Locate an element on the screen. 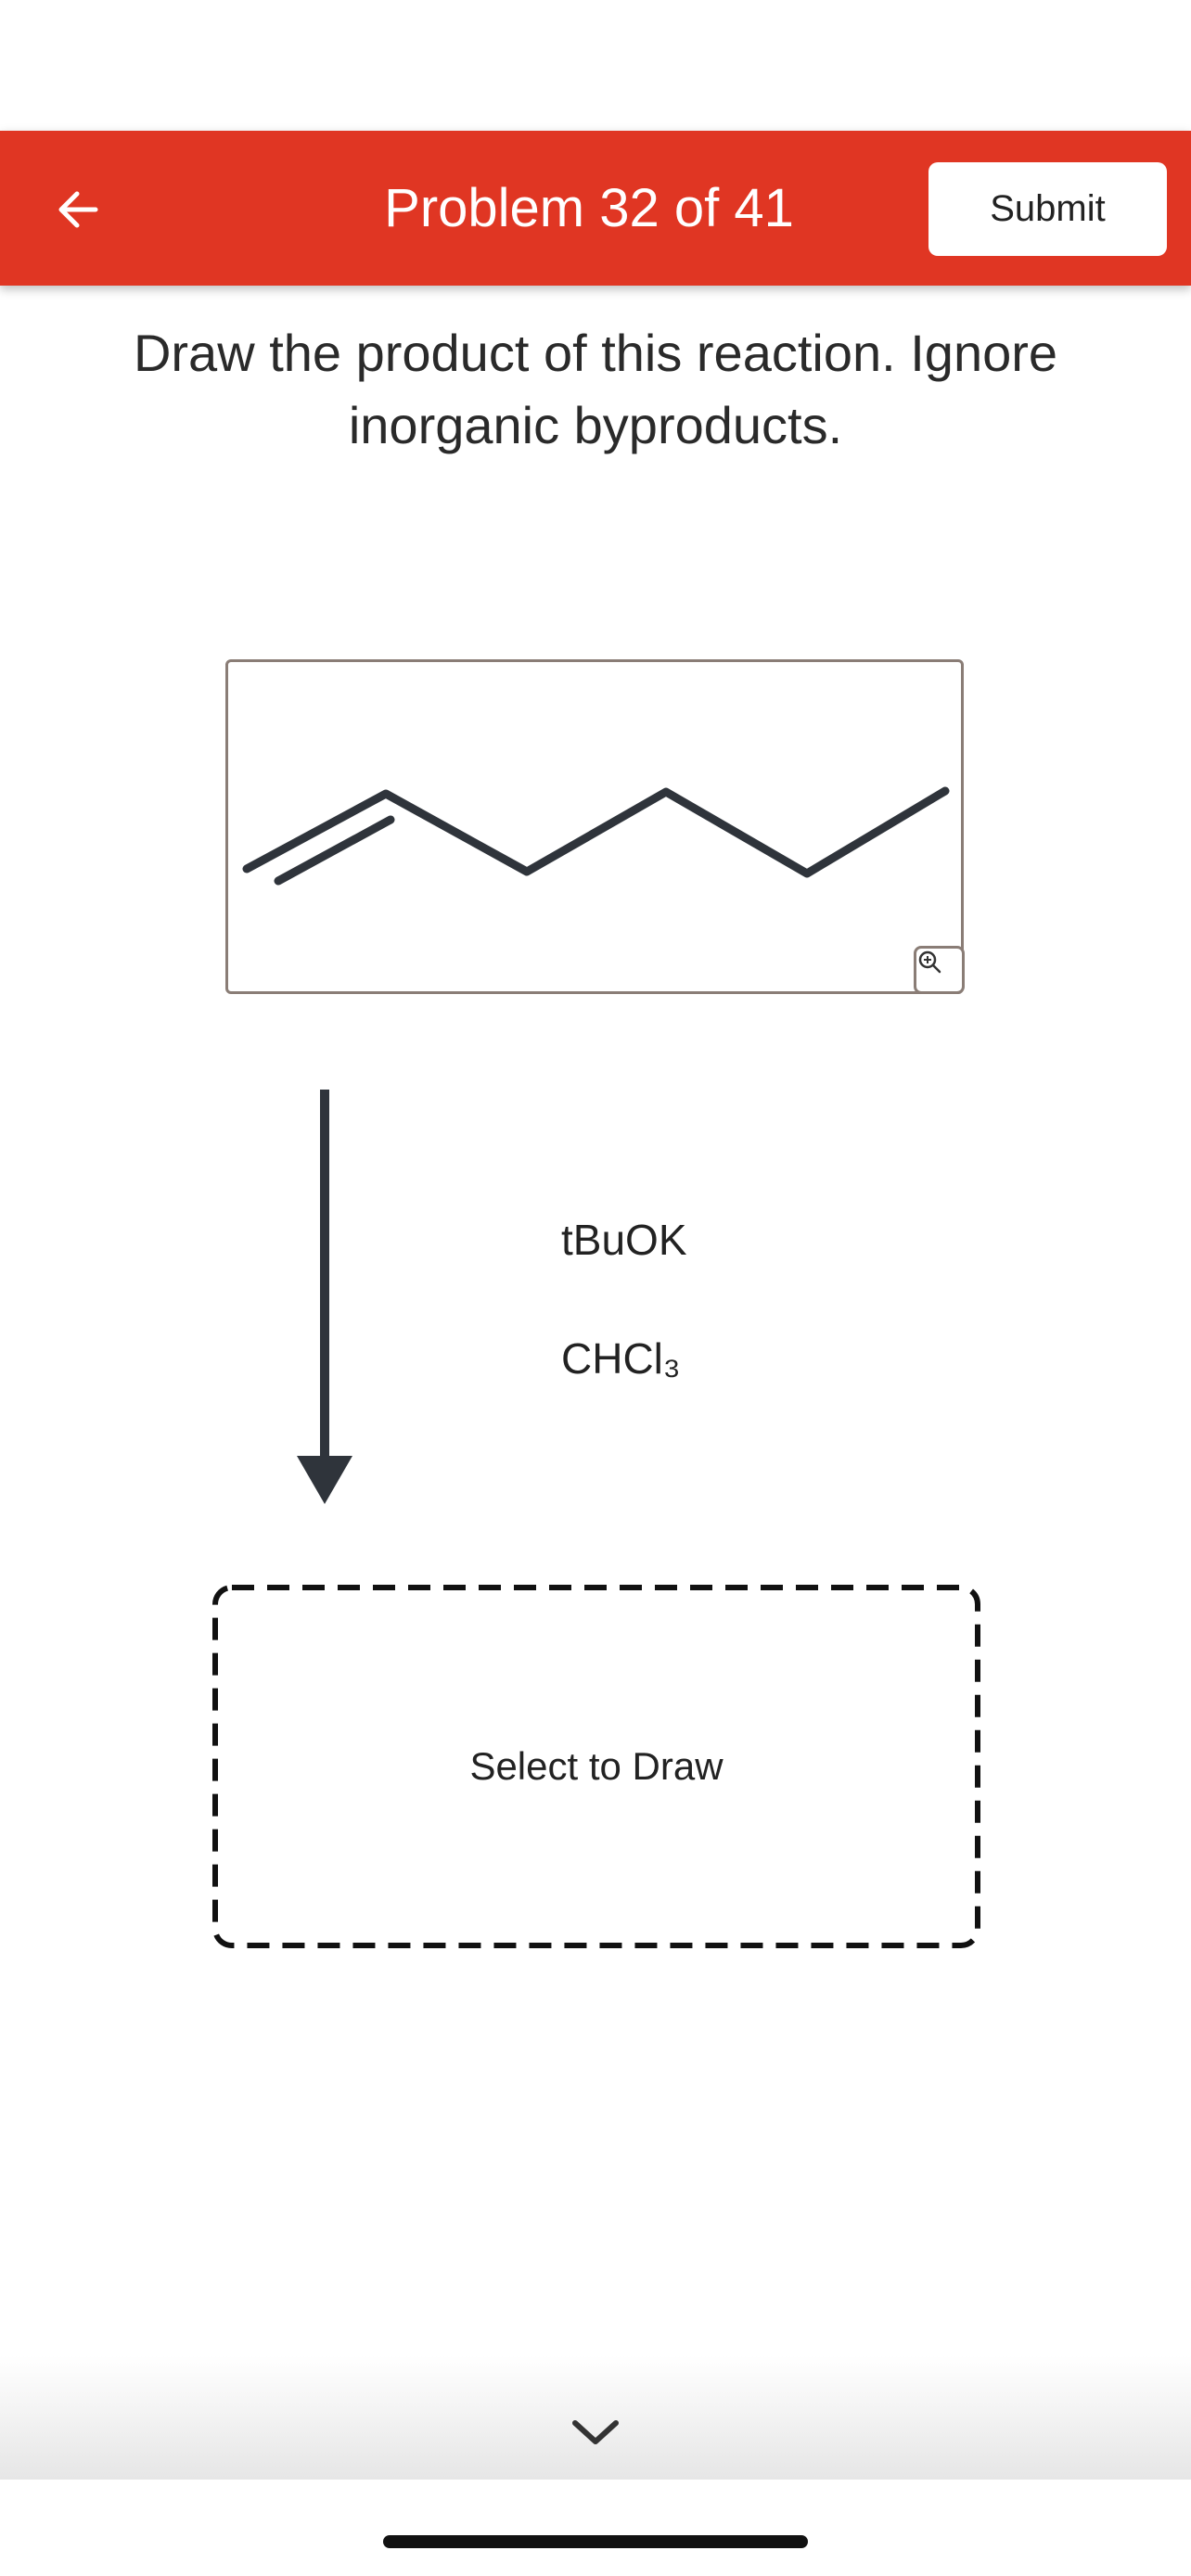 The height and width of the screenshot is (2576, 1191). reagent-solvent: CHCl₃ is located at coordinates (621, 1358).